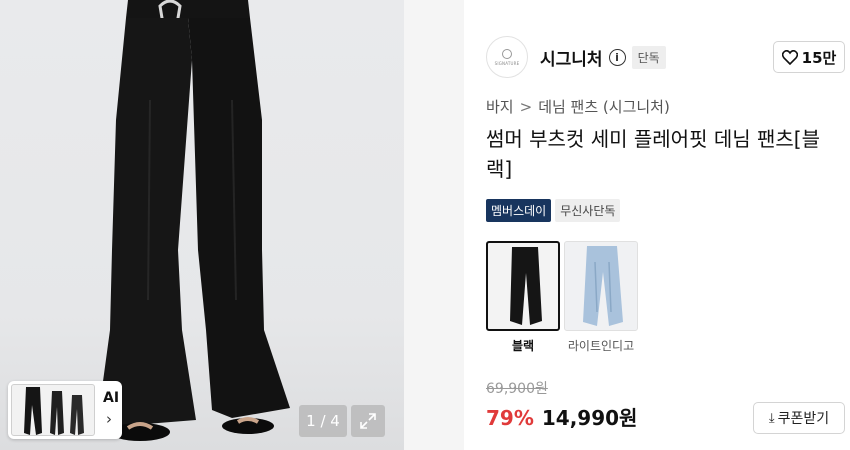 The width and height of the screenshot is (850, 450). Describe the element at coordinates (510, 418) in the screenshot. I see `discount-rate: 79%` at that location.